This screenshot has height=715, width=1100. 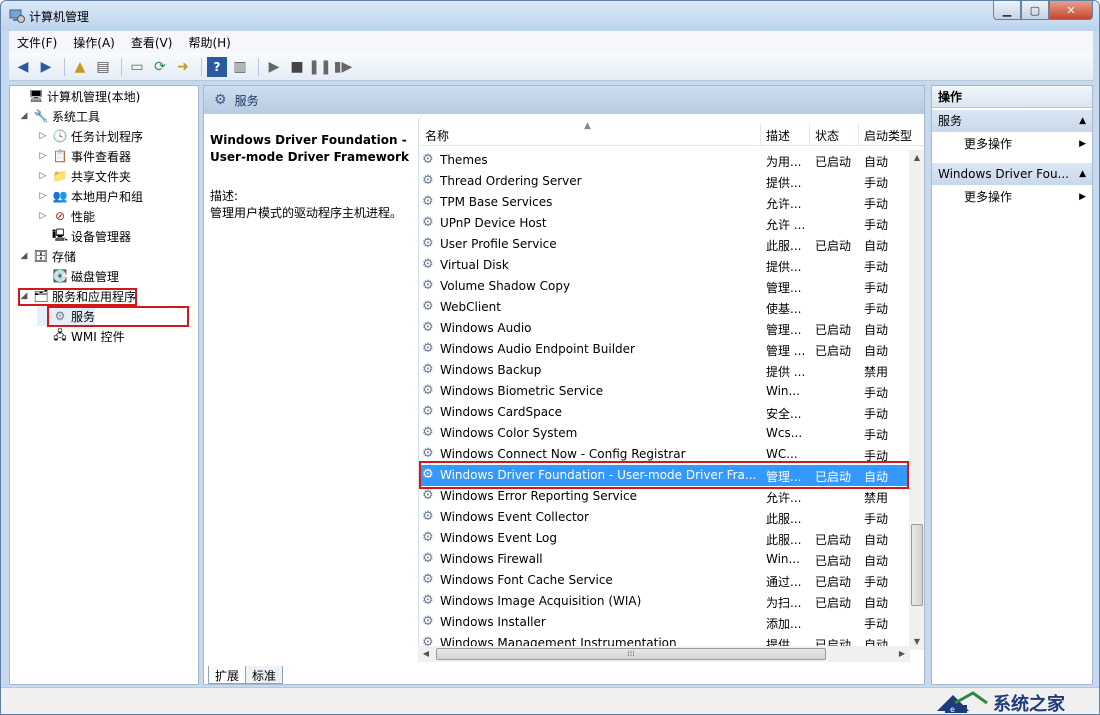 What do you see at coordinates (66, 216) in the screenshot?
I see `tree-item-performance: ▷ ⊘ 性能` at bounding box center [66, 216].